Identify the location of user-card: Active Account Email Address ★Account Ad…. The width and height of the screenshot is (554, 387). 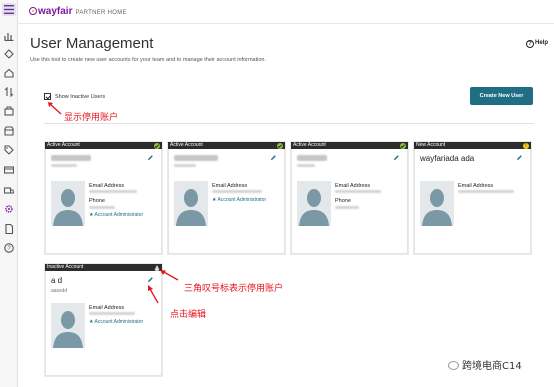
(226, 198).